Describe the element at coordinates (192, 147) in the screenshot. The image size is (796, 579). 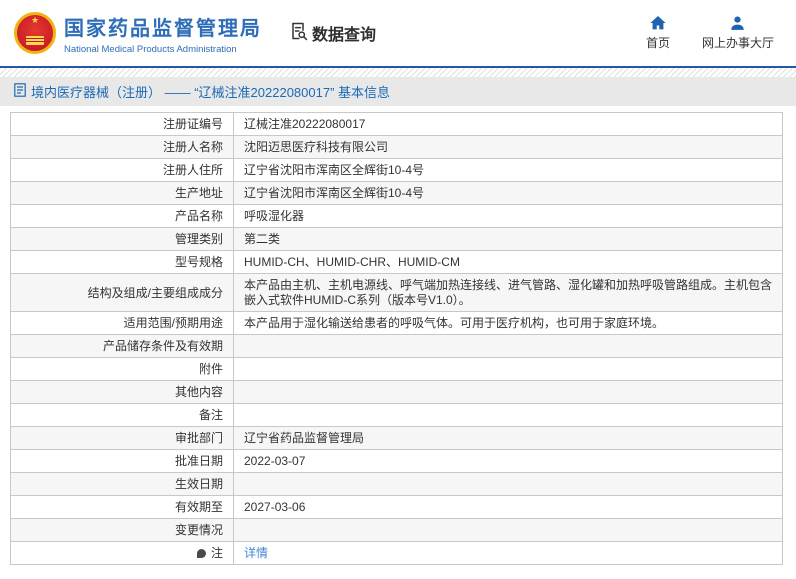
I see `row-label: 注册人名称` at that location.